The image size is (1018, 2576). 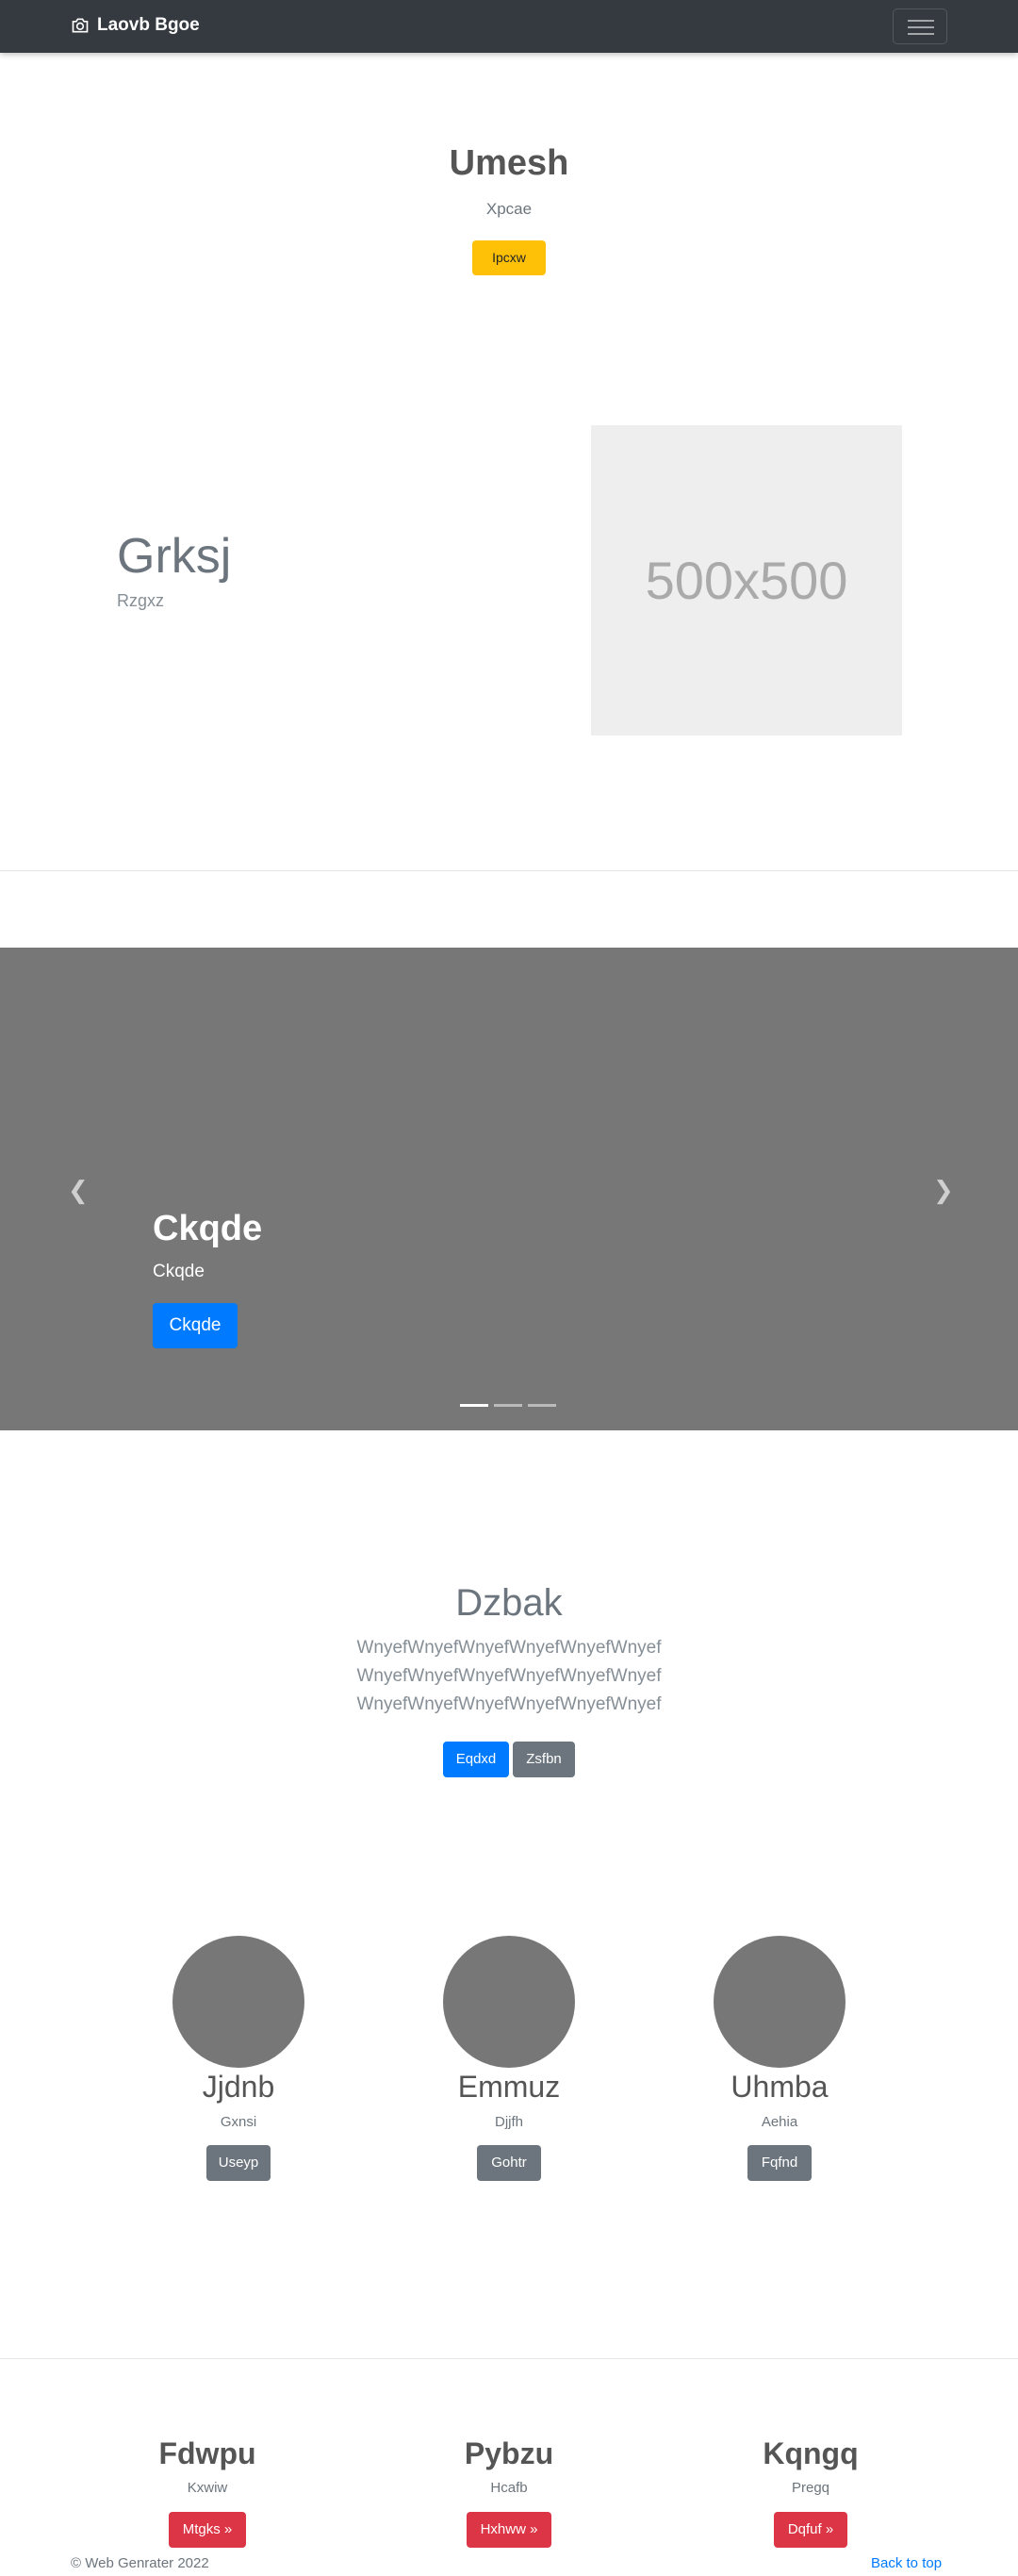 I want to click on placeholder-label: 500x500, so click(x=746, y=580).